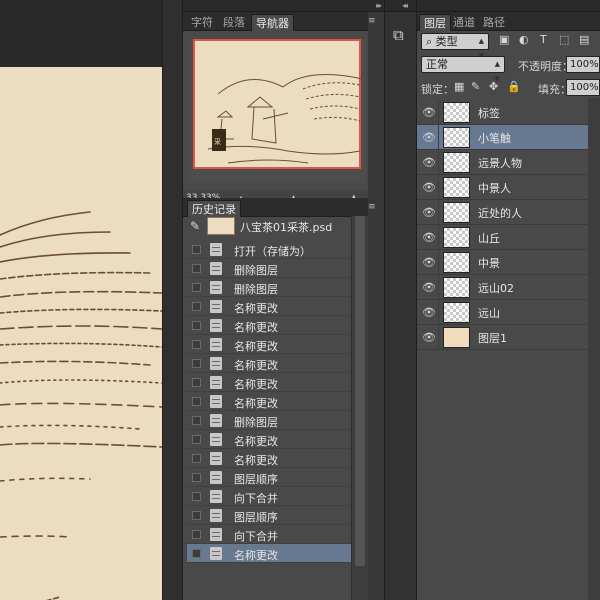 This screenshot has height=600, width=600. Describe the element at coordinates (379, 6) in the screenshot. I see `collapse-panels-icon: ▸▸` at that location.